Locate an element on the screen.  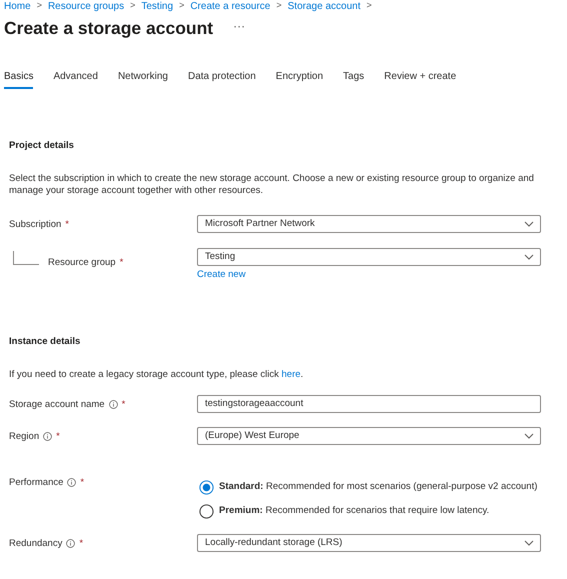
breadcrumb-link: Resource groups is located at coordinates (86, 7).